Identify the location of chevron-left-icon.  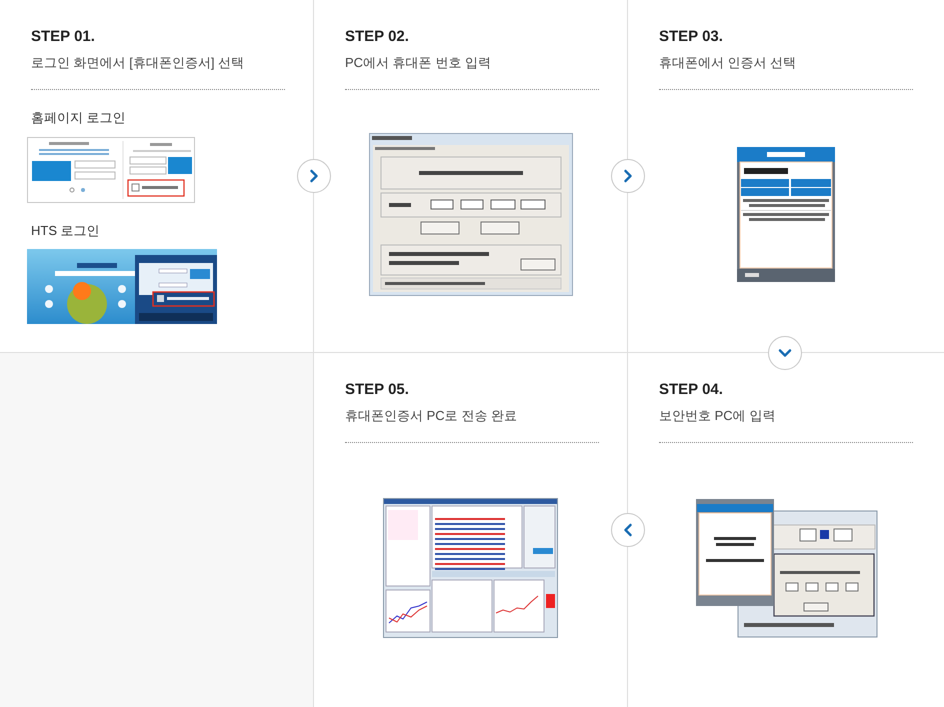
(628, 530).